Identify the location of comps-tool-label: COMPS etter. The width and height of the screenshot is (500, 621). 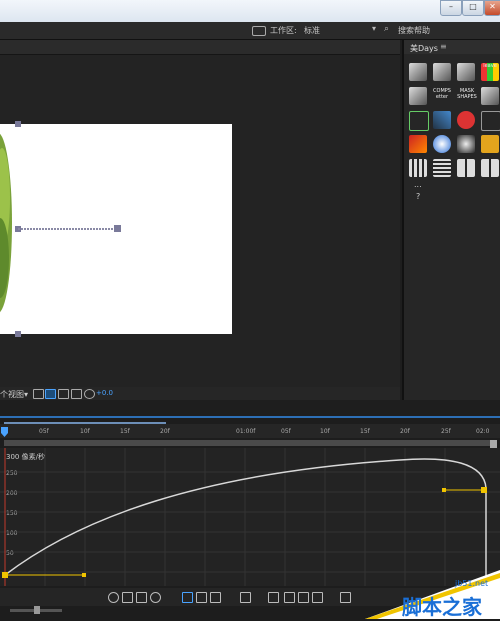
(442, 94).